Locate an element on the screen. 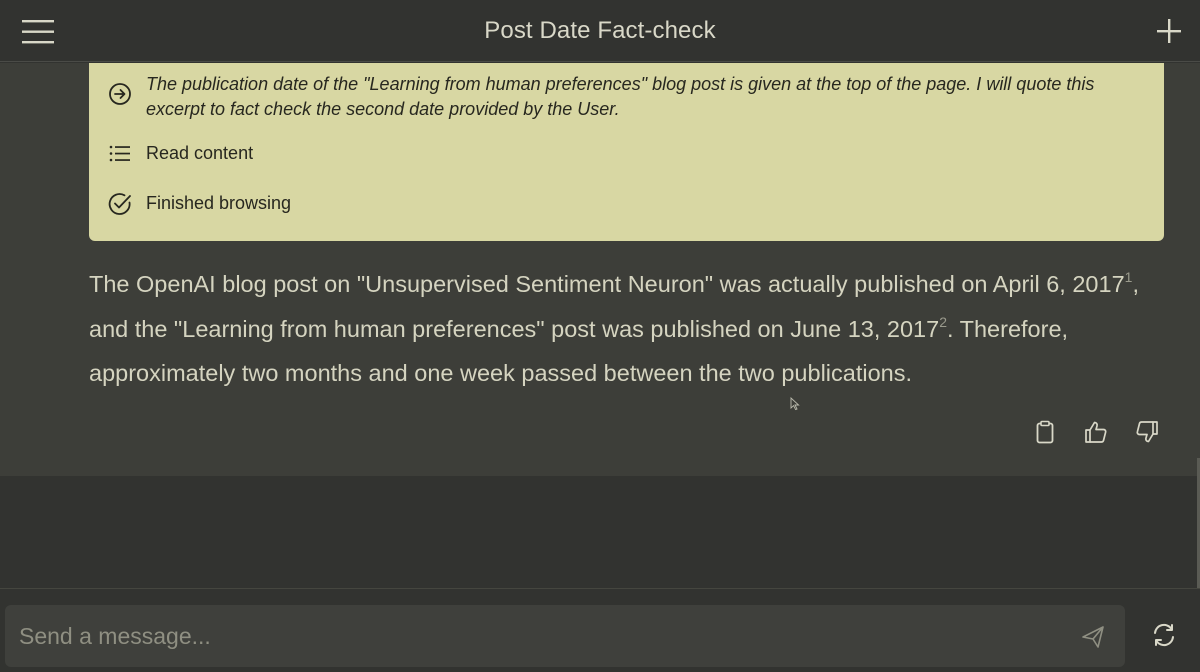 This screenshot has width=1200, height=672. message-input is located at coordinates (542, 636).